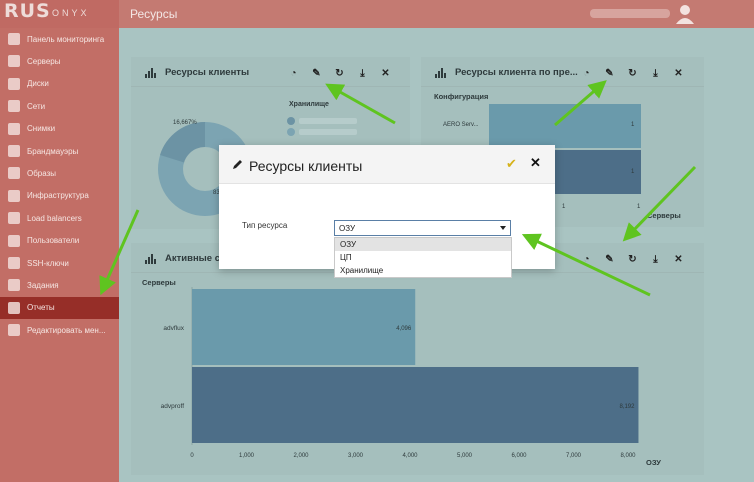 Image resolution: width=754 pixels, height=482 pixels. What do you see at coordinates (659, 203) in the screenshot?
I see `arrow-to-panel` at bounding box center [659, 203].